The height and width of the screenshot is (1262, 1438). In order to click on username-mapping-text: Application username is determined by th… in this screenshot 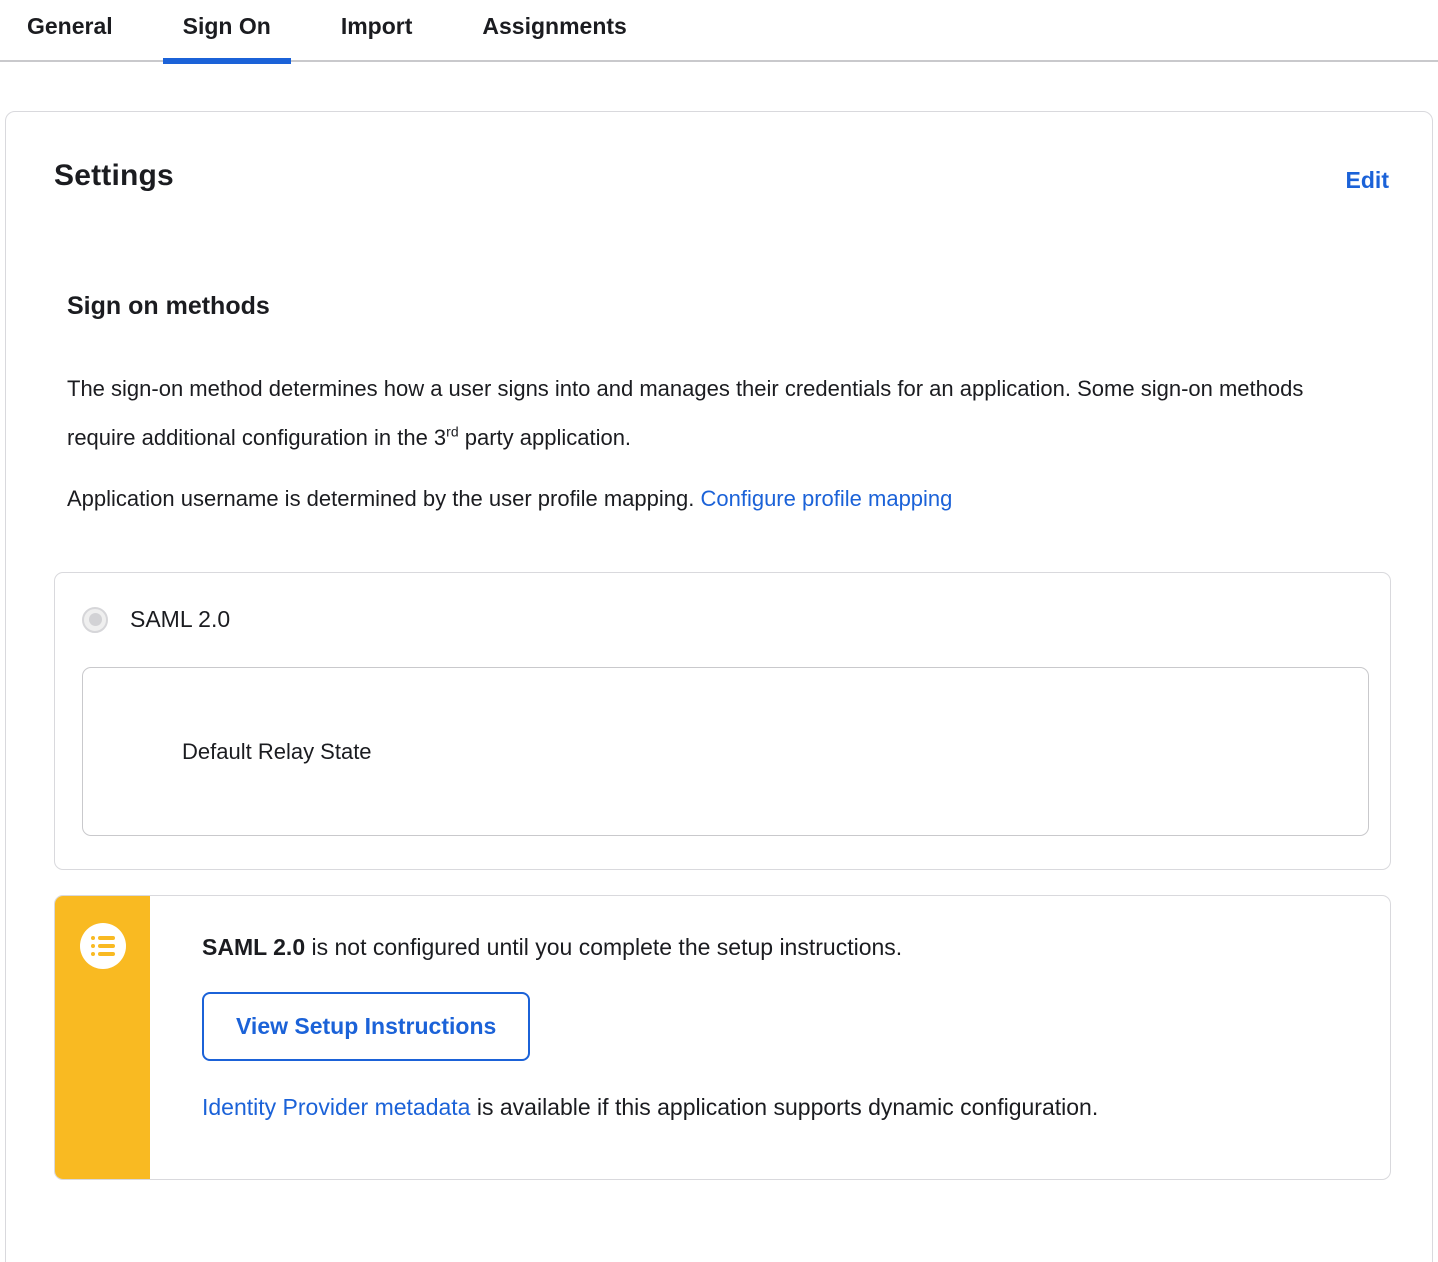, I will do `click(384, 498)`.